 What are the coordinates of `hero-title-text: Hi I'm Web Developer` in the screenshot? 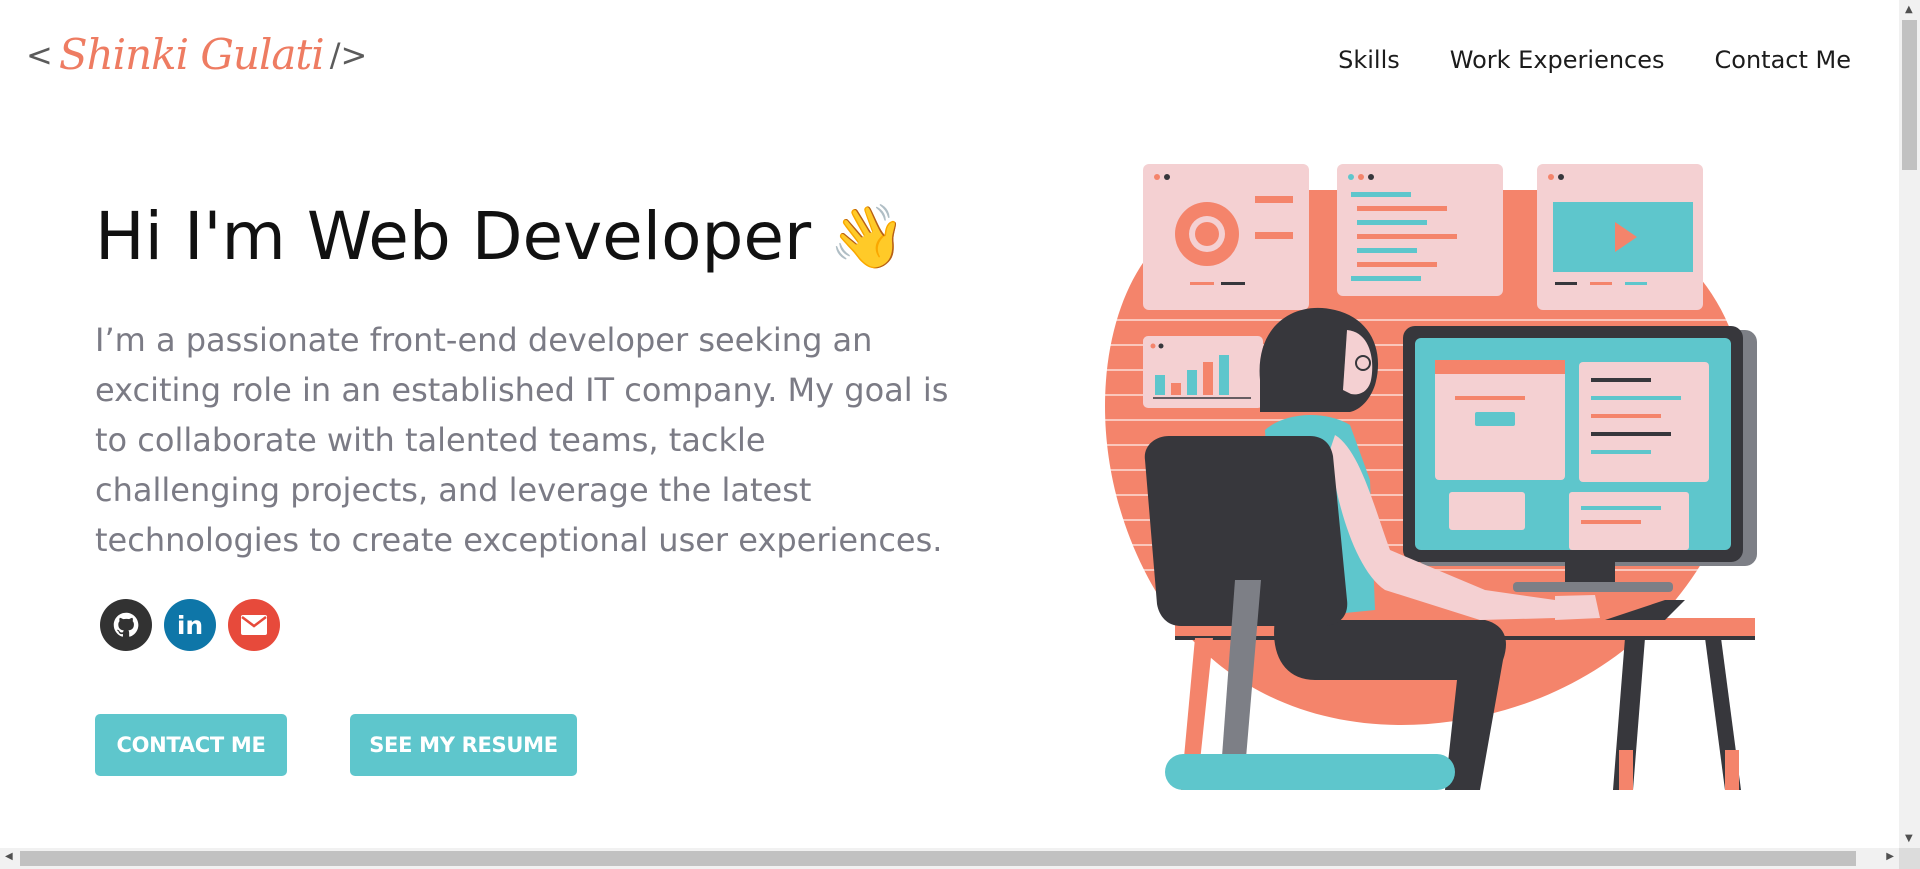 It's located at (453, 236).